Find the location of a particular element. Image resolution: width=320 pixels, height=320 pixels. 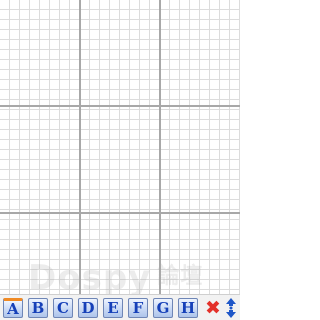

letter-button-d: D is located at coordinates (88, 308).